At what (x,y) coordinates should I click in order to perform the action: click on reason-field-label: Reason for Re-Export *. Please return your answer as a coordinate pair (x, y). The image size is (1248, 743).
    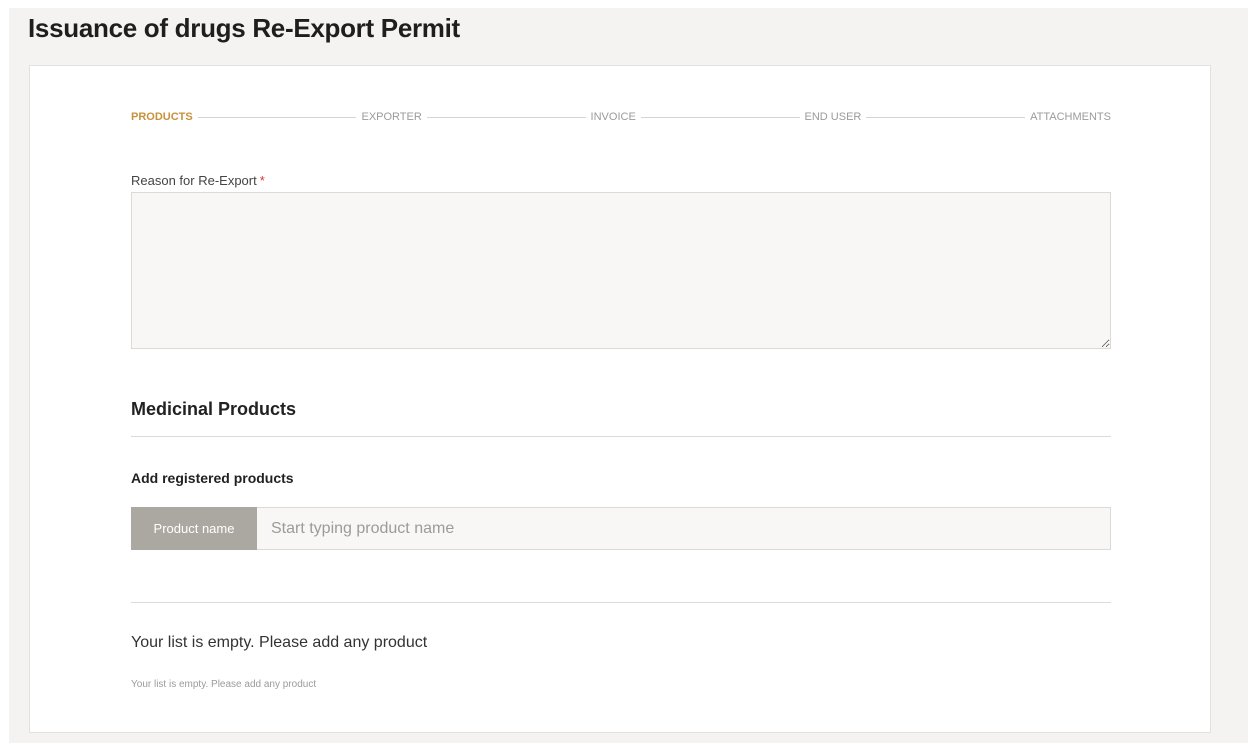
    Looking at the image, I should click on (198, 180).